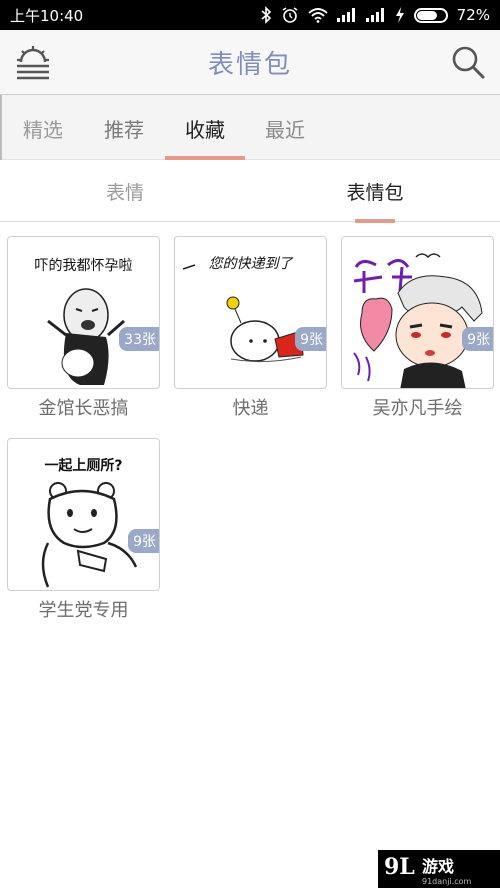  I want to click on pack-card: 您的快递到了 9张, so click(250, 312).